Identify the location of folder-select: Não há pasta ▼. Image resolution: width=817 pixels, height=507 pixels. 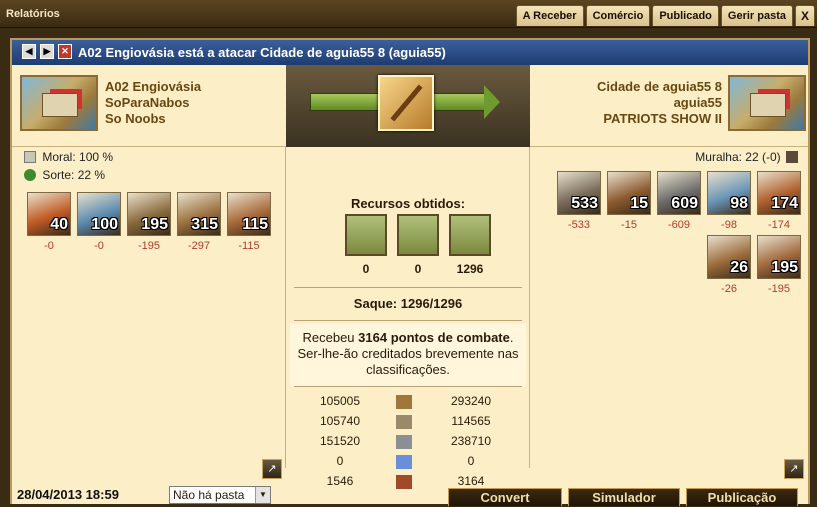
(220, 495).